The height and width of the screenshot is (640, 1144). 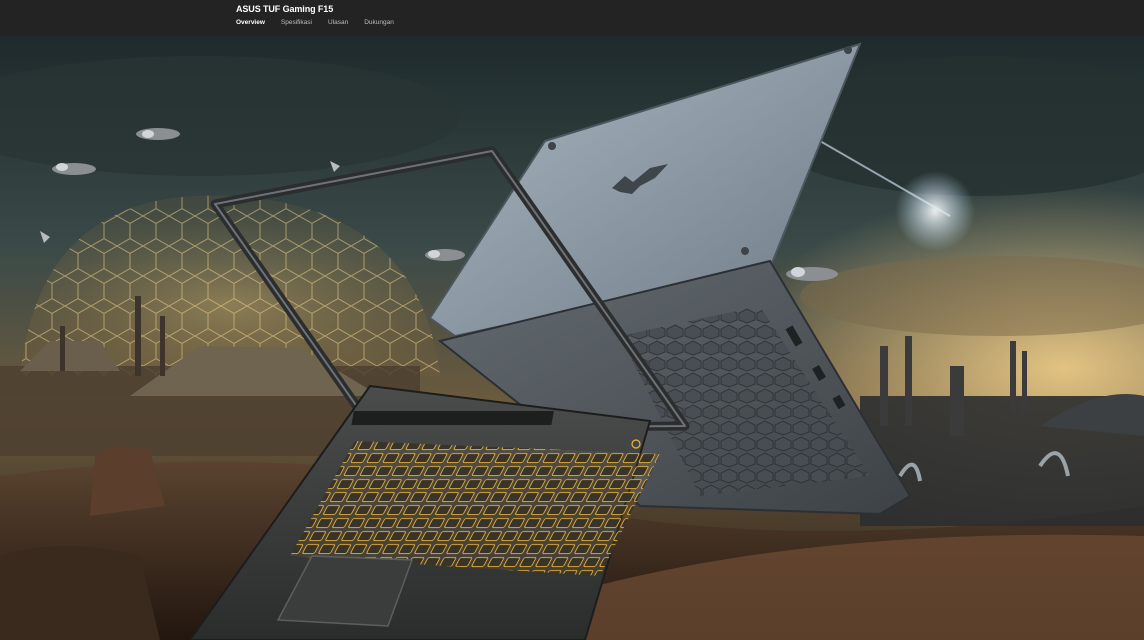 What do you see at coordinates (379, 22) in the screenshot?
I see `tab-dukungan: Dukungan` at bounding box center [379, 22].